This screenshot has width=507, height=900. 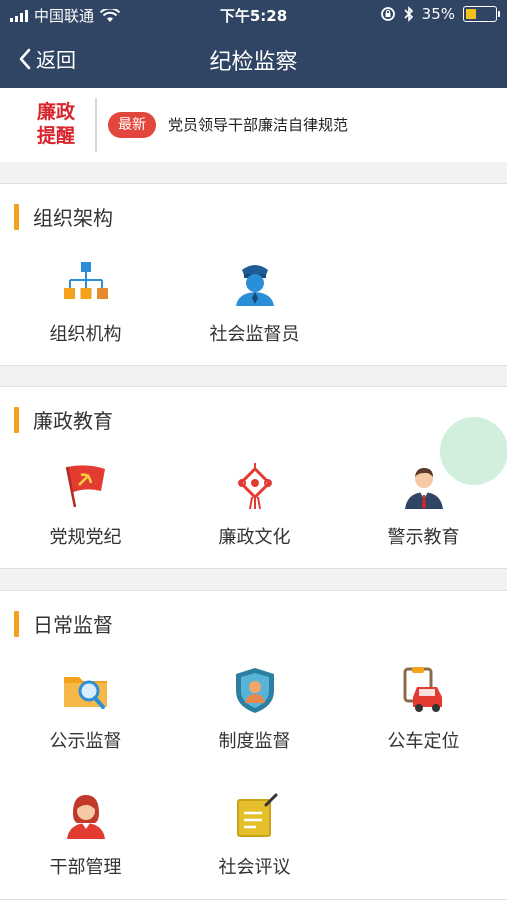 I want to click on party-flag-icon, so click(x=85, y=486).